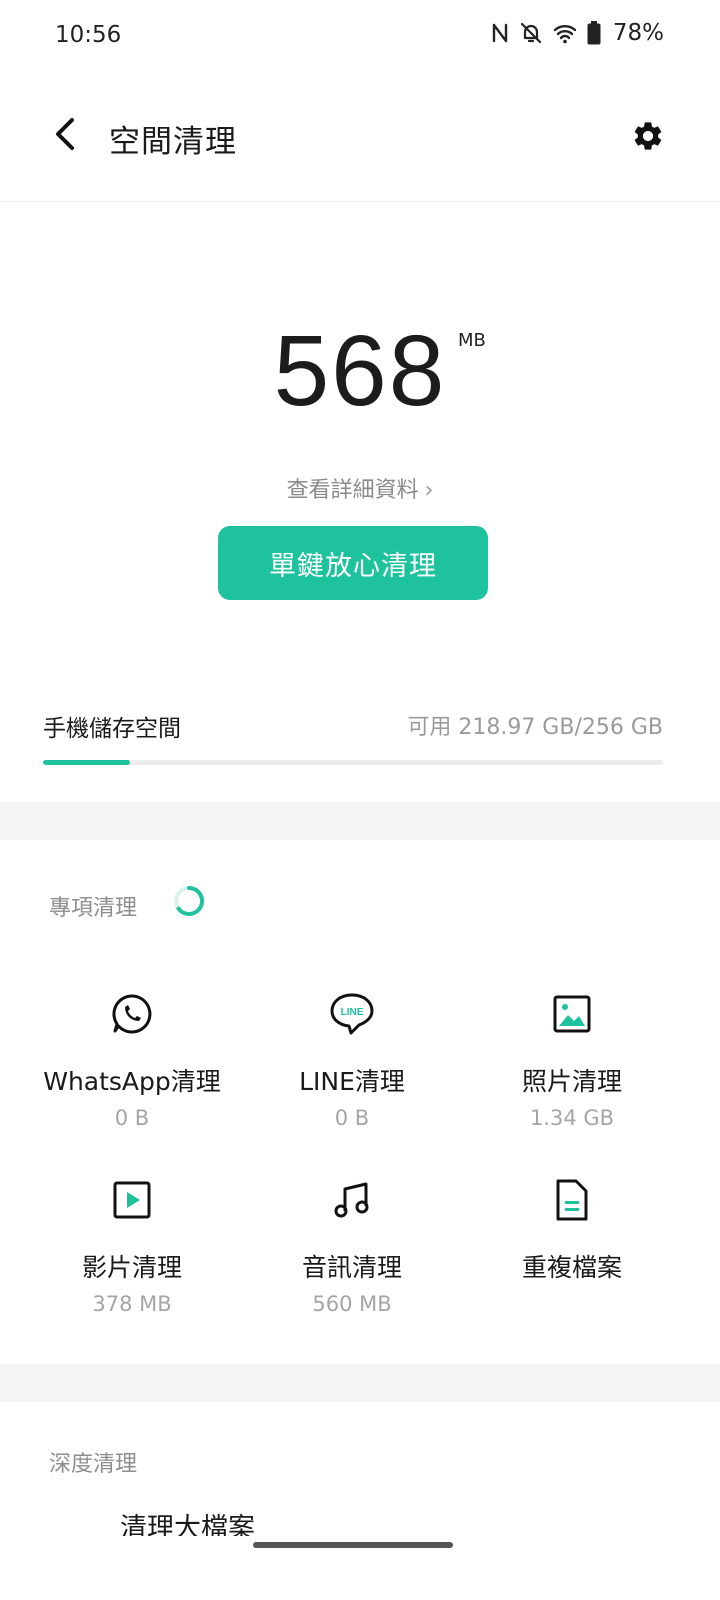 This screenshot has width=720, height=1600. What do you see at coordinates (572, 1060) in the screenshot?
I see `photo-cleanup-item: 照片清理 1.34 GB` at bounding box center [572, 1060].